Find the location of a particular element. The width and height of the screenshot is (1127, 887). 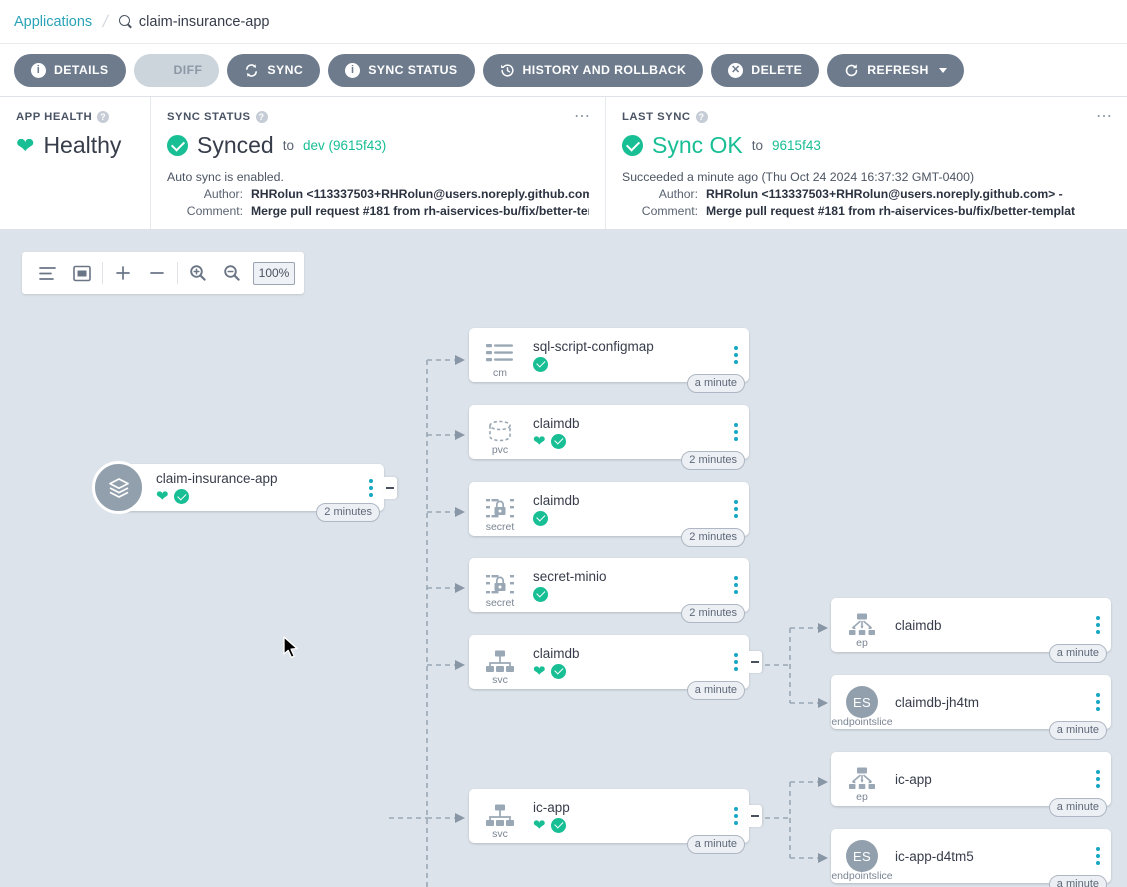

comment-key: Comment: is located at coordinates (669, 211).